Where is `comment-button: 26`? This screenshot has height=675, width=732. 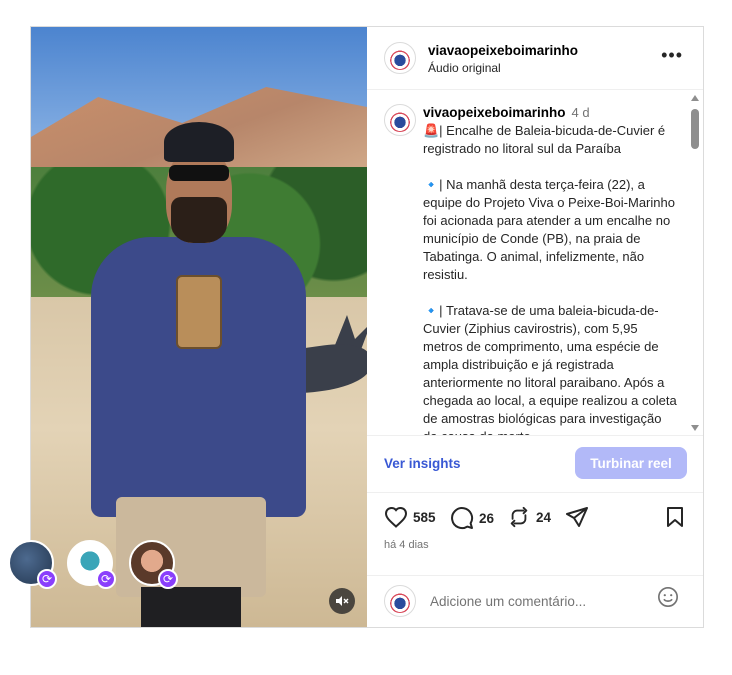 comment-button: 26 is located at coordinates (472, 518).